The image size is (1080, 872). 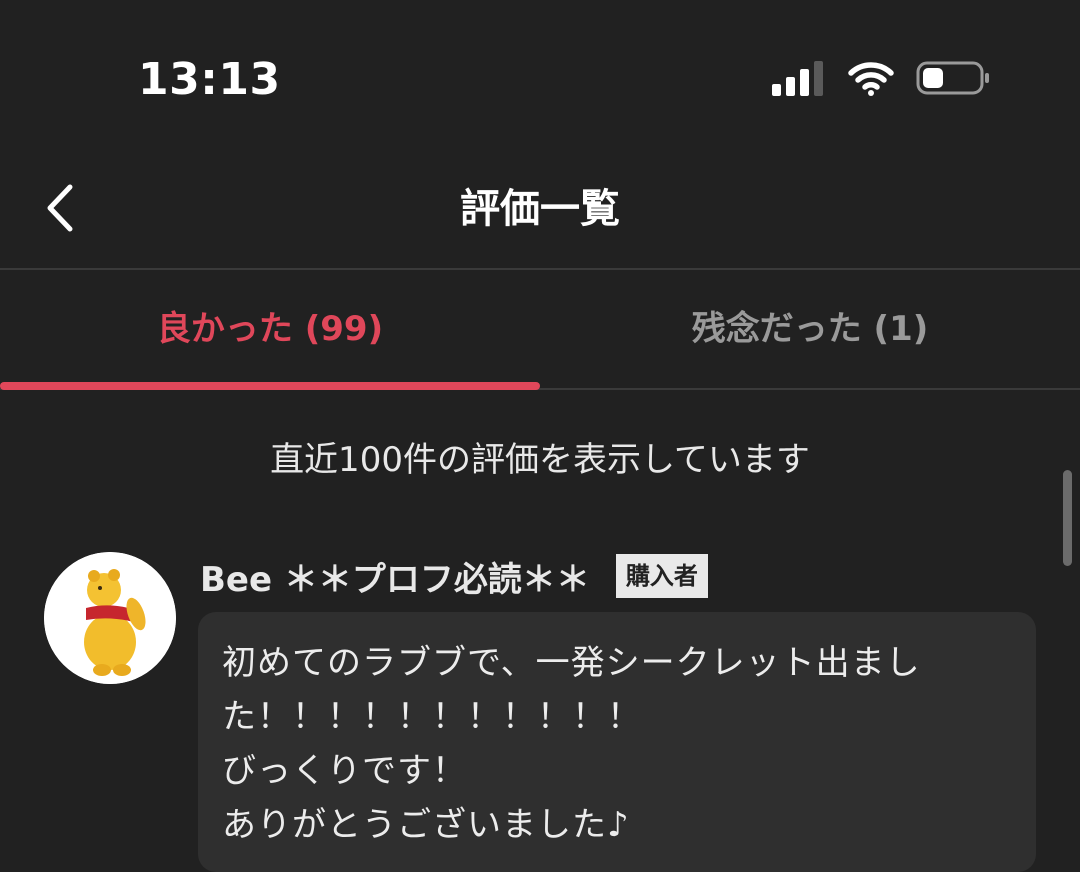 I want to click on status-icons, so click(x=882, y=80).